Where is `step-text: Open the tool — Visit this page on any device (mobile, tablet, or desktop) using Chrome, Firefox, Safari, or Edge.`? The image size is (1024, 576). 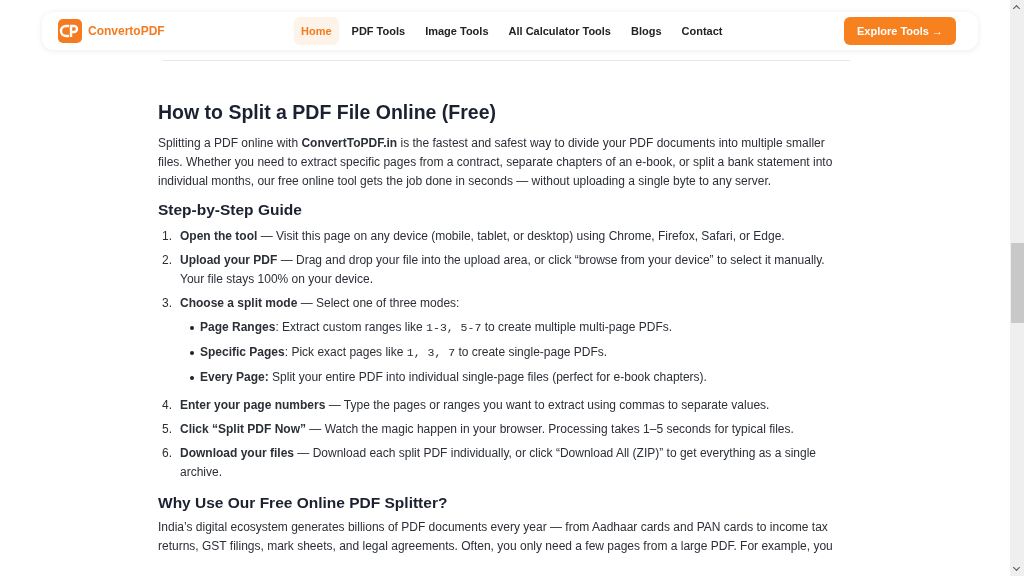
step-text: Open the tool — Visit this page on any device (mobile, tablet, or desktop) using Chrome, Firefox, Safari, or Edge. is located at coordinates (483, 236).